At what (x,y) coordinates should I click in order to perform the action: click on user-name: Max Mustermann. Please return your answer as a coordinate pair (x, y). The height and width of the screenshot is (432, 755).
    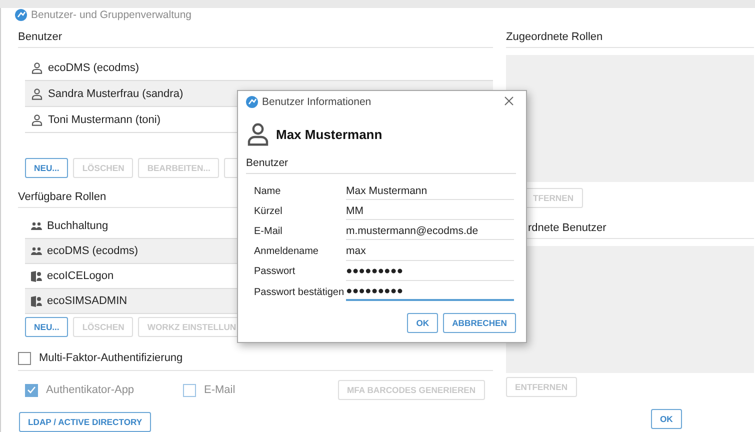
    Looking at the image, I should click on (329, 134).